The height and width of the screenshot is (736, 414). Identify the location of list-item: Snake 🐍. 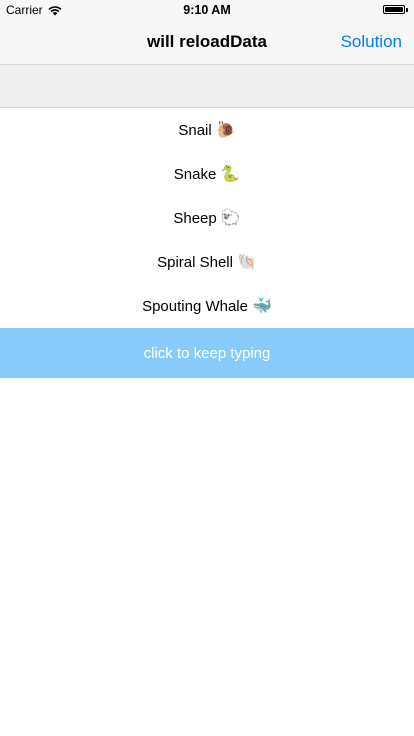
(207, 174).